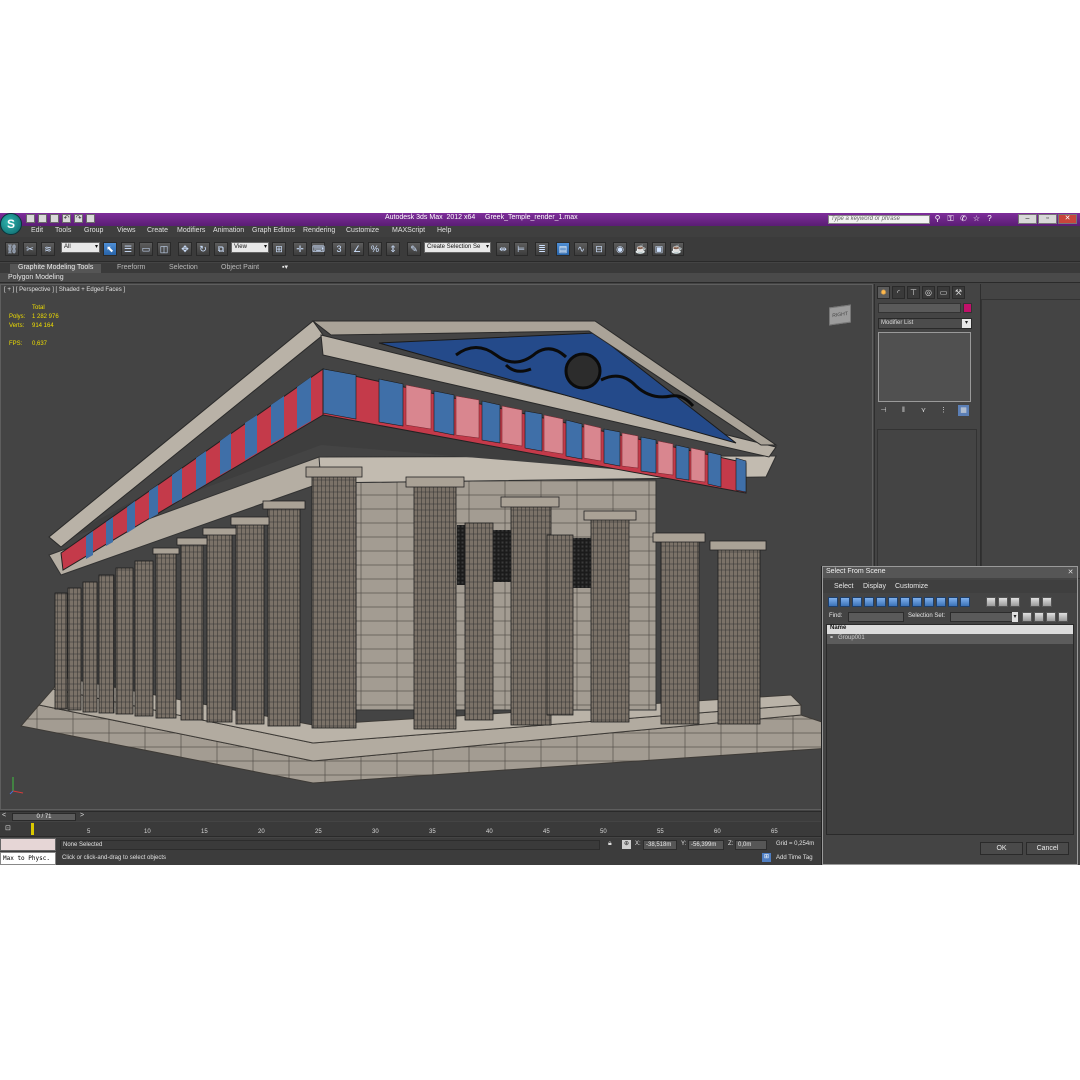  What do you see at coordinates (11, 224) in the screenshot?
I see `app-logo-button: S` at bounding box center [11, 224].